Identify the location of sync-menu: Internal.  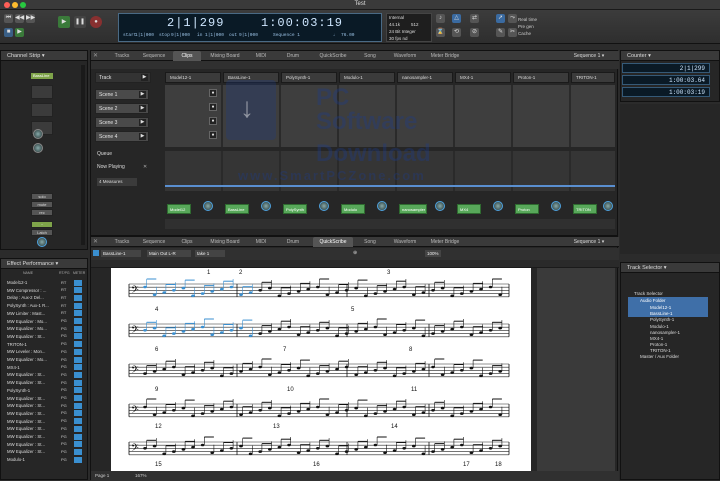
(396, 17).